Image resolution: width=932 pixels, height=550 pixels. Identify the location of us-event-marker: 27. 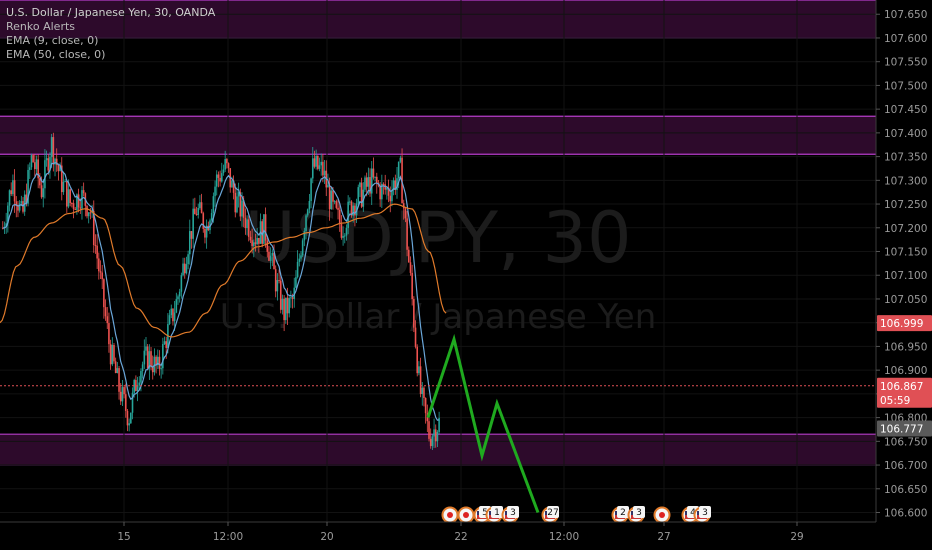
(550, 515).